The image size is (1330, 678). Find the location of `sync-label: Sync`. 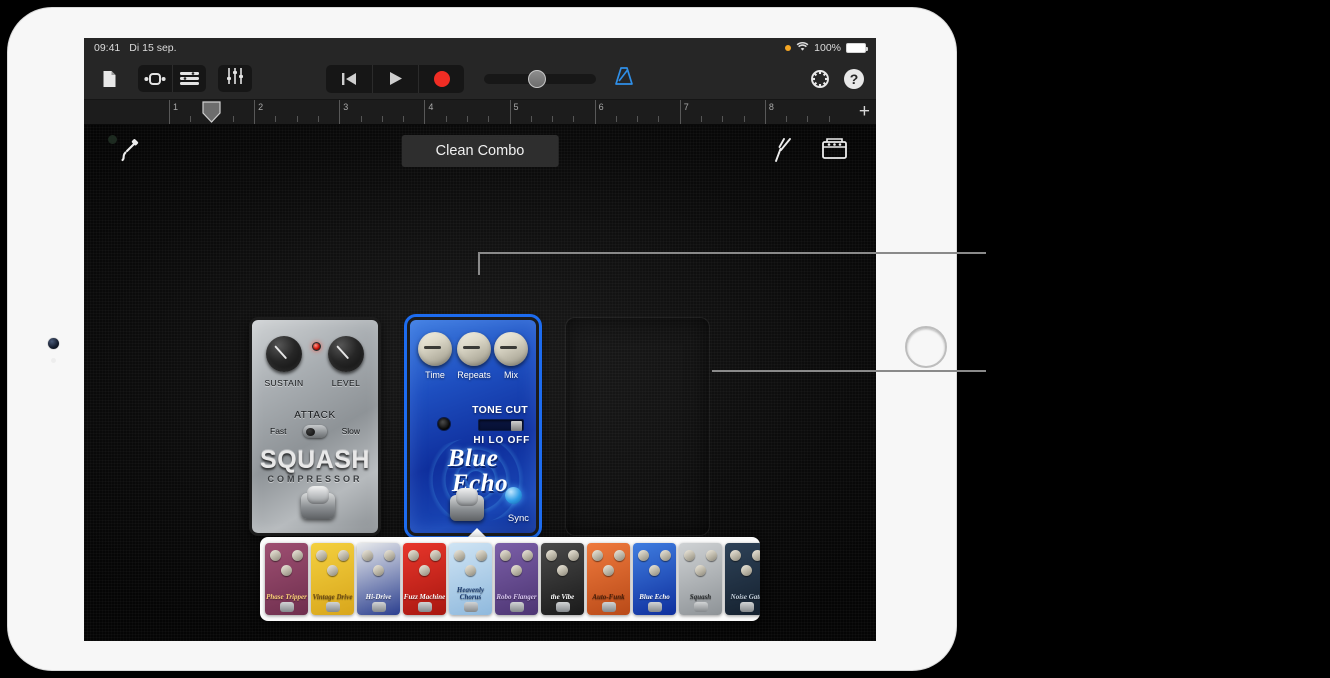

sync-label: Sync is located at coordinates (518, 518).